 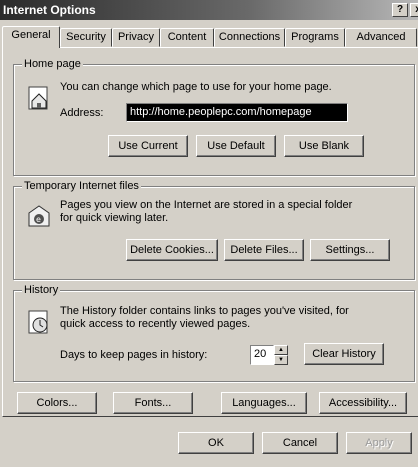 I want to click on use-default-button: Use Default, so click(x=236, y=146).